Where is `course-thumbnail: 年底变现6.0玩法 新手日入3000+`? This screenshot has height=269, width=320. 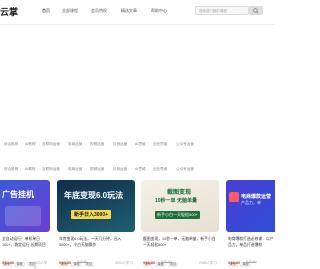 course-thumbnail: 年底变现6.0玩法 新手日入3000+ is located at coordinates (96, 206).